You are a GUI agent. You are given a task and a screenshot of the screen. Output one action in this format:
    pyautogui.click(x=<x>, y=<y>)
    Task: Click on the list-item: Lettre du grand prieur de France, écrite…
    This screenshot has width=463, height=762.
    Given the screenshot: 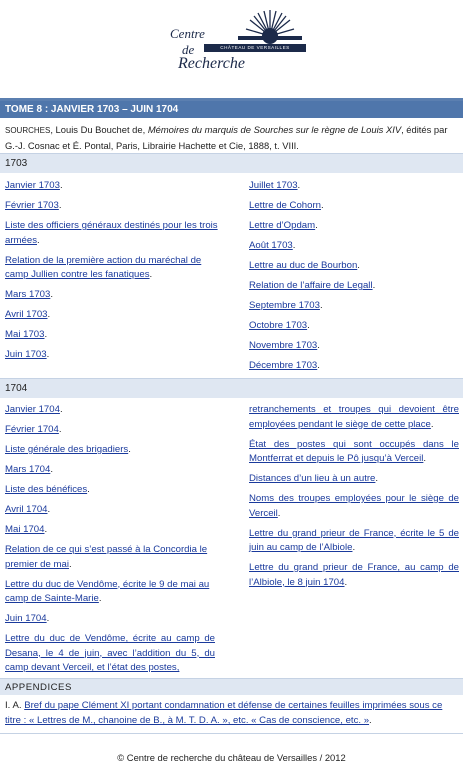 What is the action you would take?
    pyautogui.click(x=354, y=541)
    